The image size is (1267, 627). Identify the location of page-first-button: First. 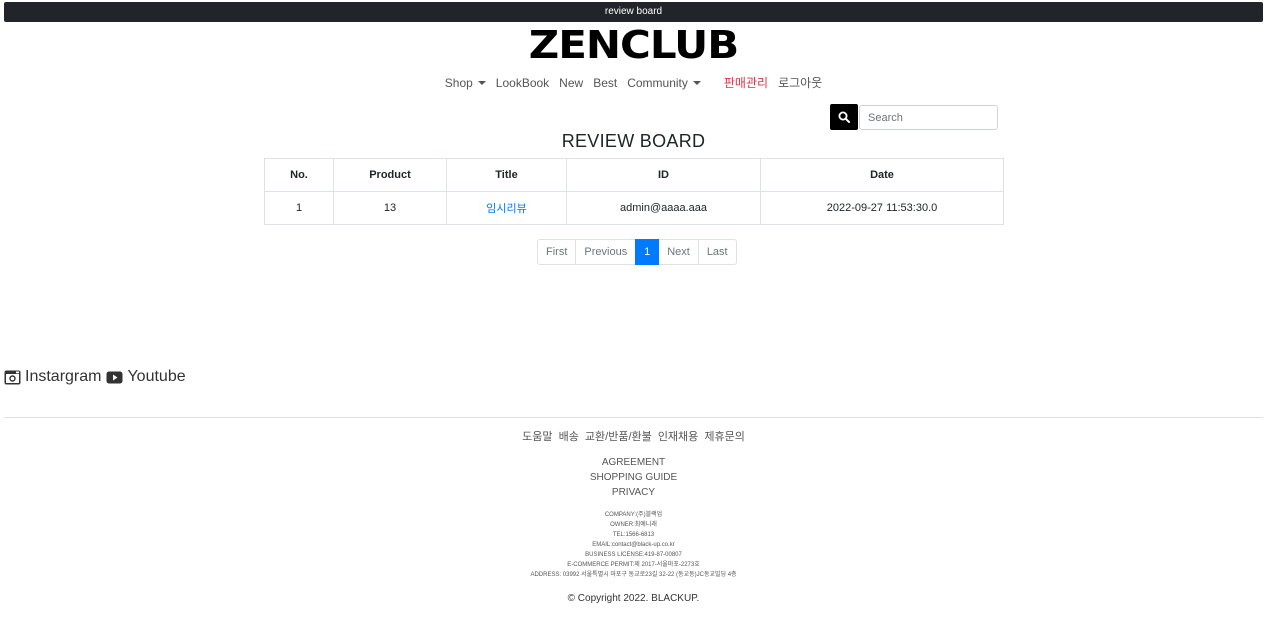
(557, 252).